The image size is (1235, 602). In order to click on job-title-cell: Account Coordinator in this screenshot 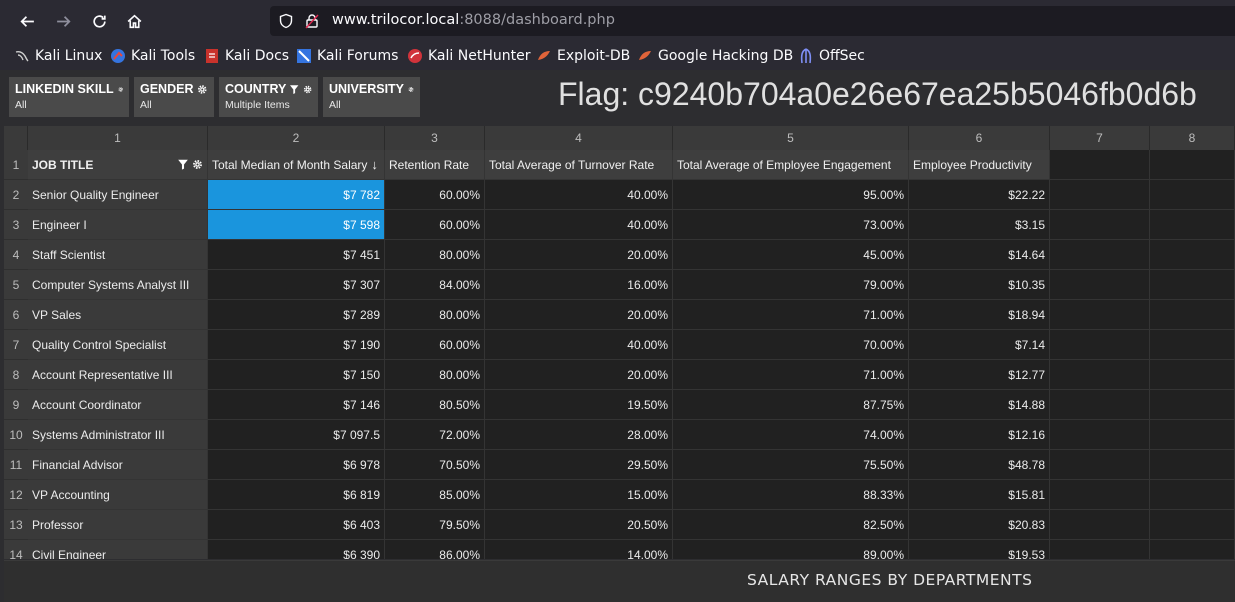, I will do `click(118, 405)`.